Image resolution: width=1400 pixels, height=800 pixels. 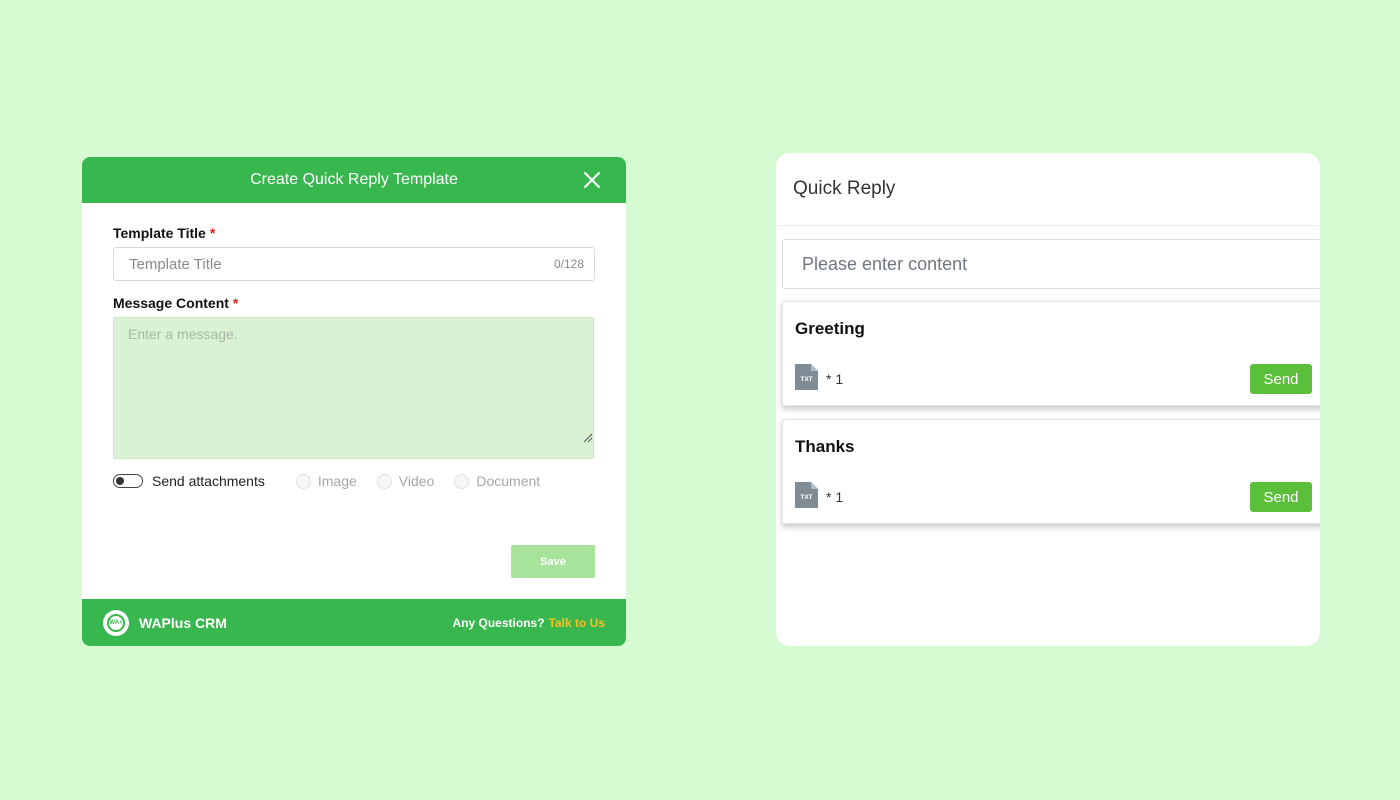 I want to click on panel-title: Quick Reply, so click(x=844, y=188).